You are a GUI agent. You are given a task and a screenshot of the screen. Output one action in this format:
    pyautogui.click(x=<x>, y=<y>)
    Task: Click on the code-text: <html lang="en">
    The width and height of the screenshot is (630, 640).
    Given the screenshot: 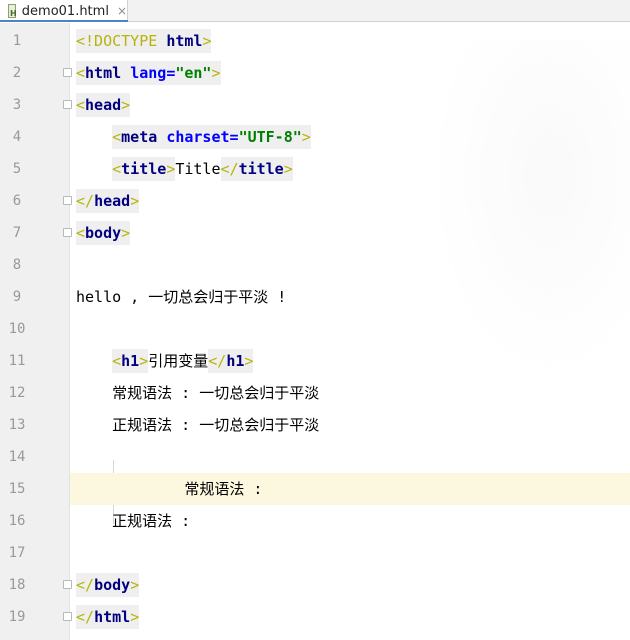 What is the action you would take?
    pyautogui.click(x=148, y=73)
    